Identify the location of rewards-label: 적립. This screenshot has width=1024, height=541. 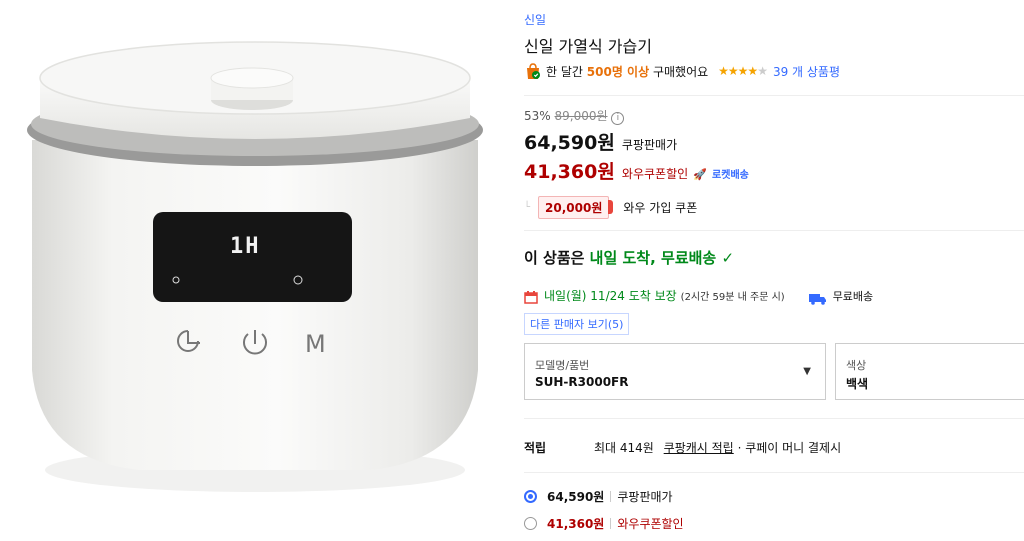
(535, 448).